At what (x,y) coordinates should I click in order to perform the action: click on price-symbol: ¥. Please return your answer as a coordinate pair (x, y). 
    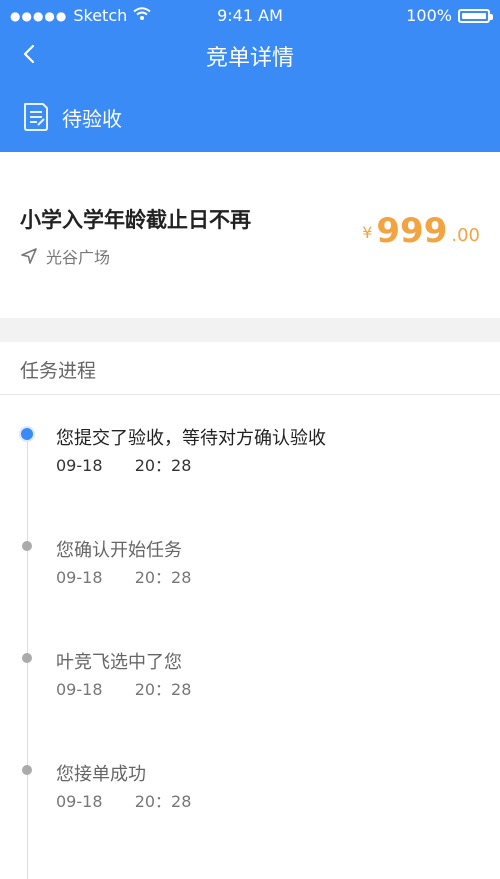
    Looking at the image, I should click on (367, 232).